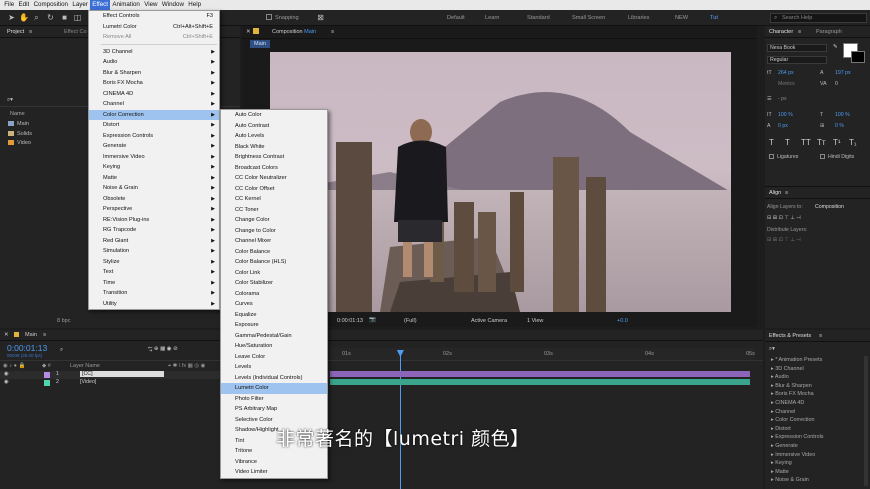 Image resolution: width=870 pixels, height=489 pixels. I want to click on effect-menu-item-effect-controls: Effect Controls F3, so click(154, 16).